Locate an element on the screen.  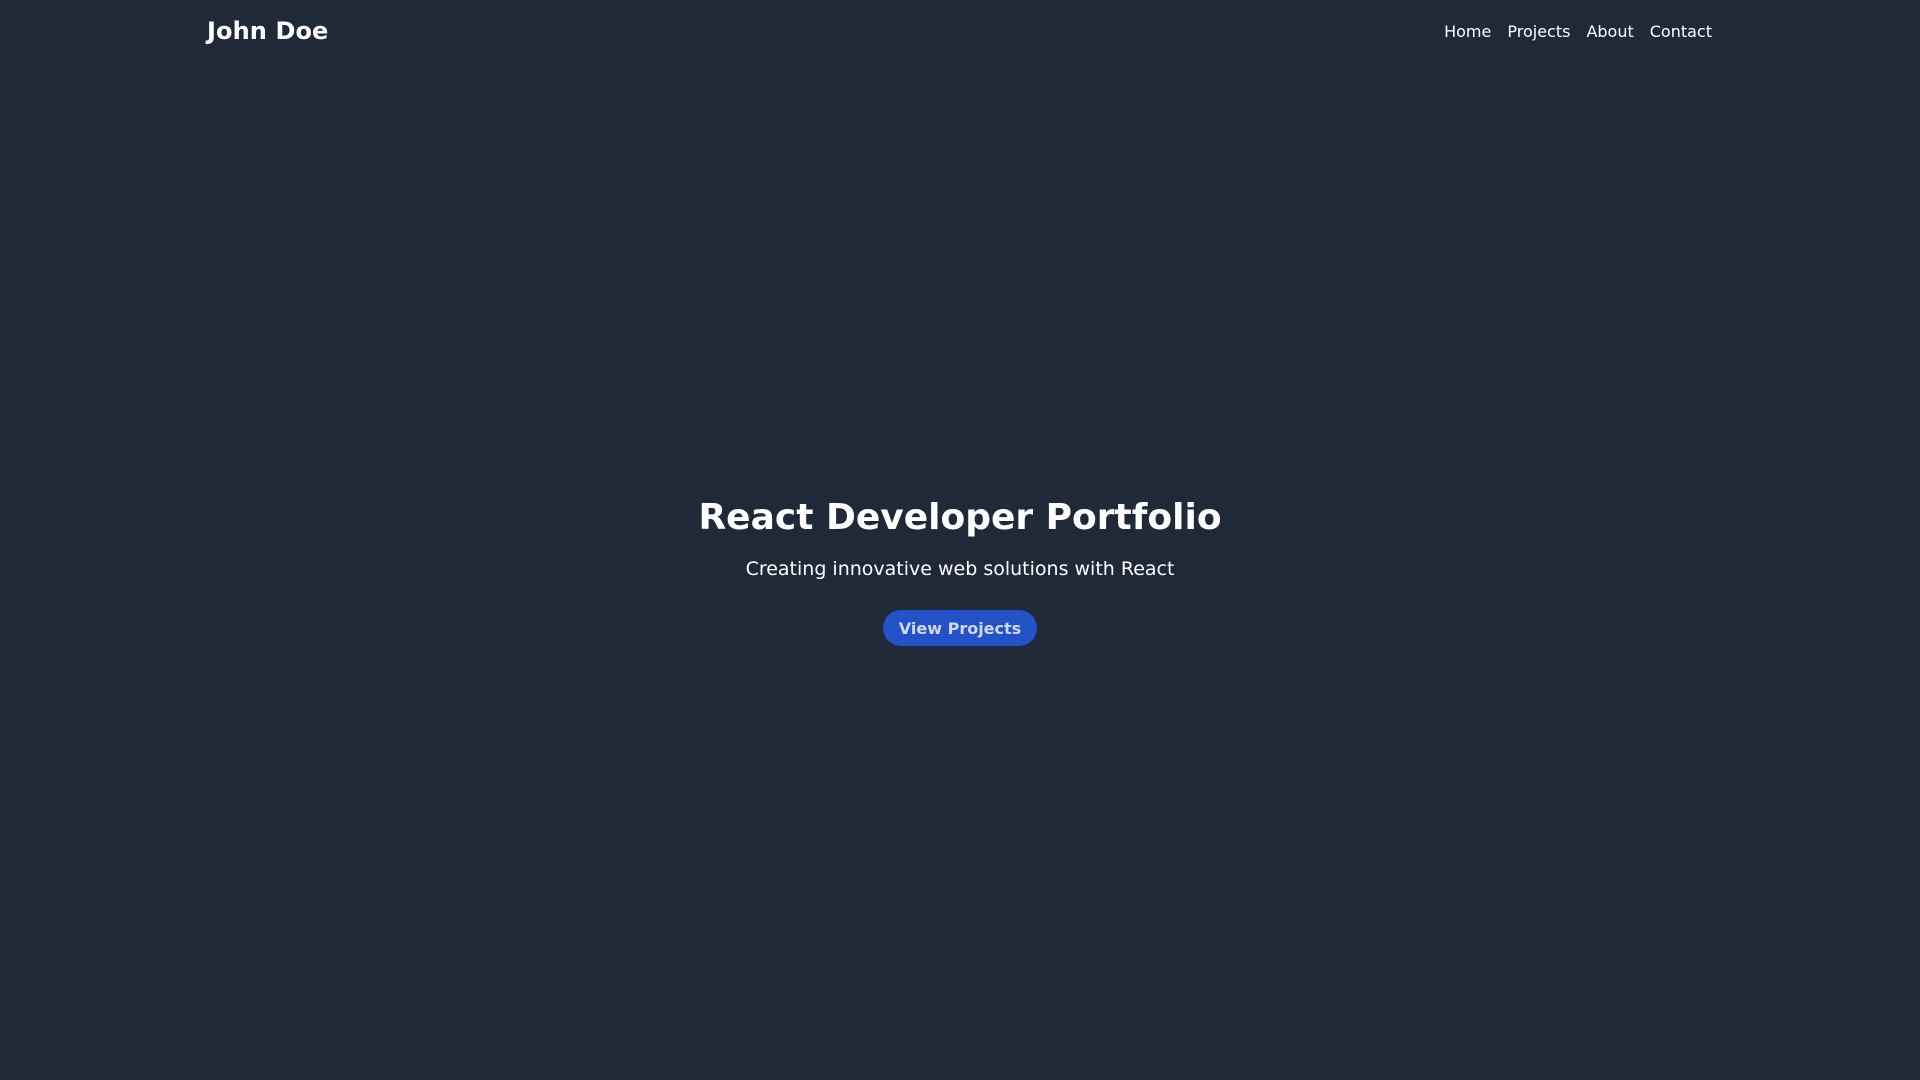
brand-name: John Doe is located at coordinates (267, 31).